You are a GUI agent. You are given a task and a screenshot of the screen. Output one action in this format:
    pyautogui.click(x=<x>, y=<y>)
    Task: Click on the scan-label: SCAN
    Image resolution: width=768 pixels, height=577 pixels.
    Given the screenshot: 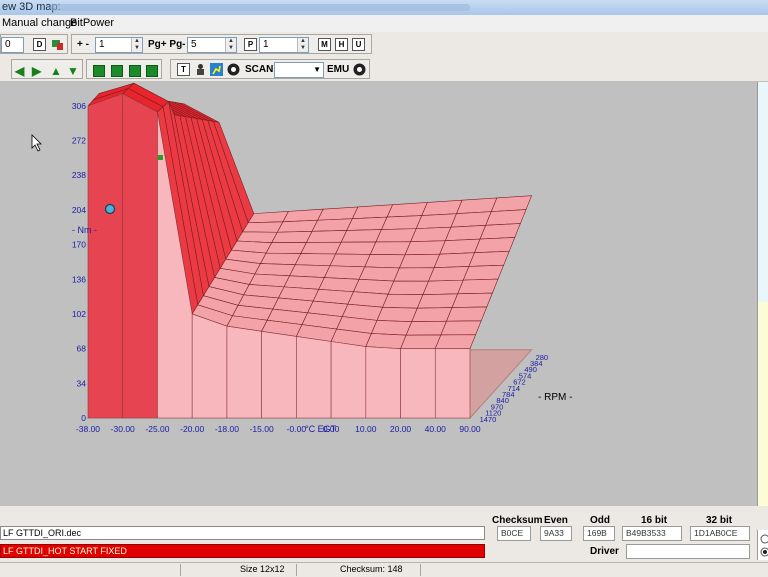 What is the action you would take?
    pyautogui.click(x=259, y=69)
    